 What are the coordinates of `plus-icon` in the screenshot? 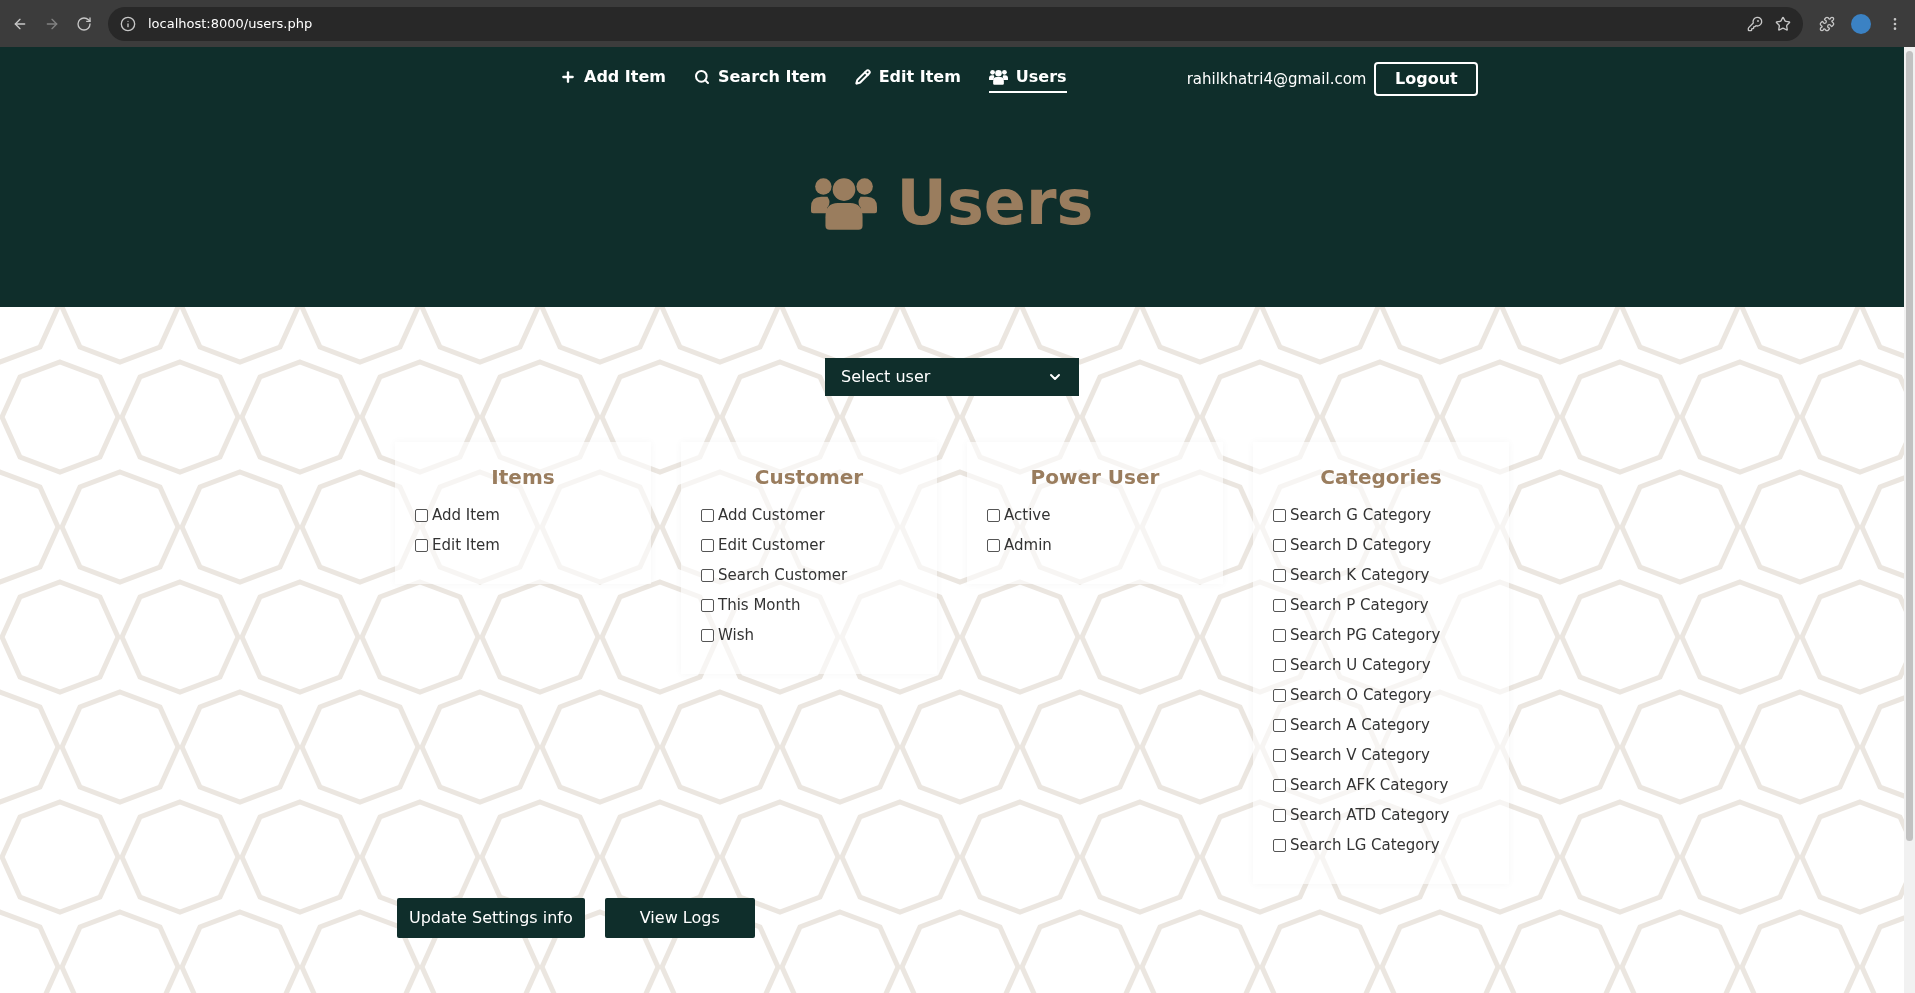 It's located at (568, 77).